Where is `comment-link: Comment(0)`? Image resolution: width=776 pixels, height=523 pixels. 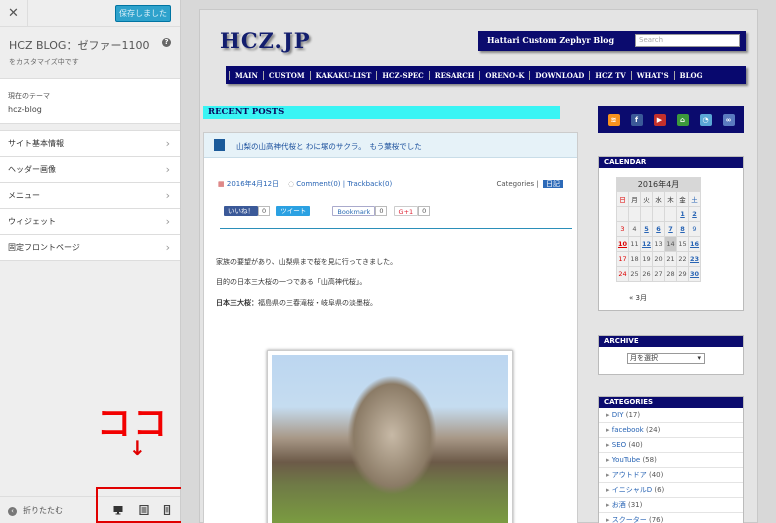 comment-link: Comment(0) is located at coordinates (318, 184).